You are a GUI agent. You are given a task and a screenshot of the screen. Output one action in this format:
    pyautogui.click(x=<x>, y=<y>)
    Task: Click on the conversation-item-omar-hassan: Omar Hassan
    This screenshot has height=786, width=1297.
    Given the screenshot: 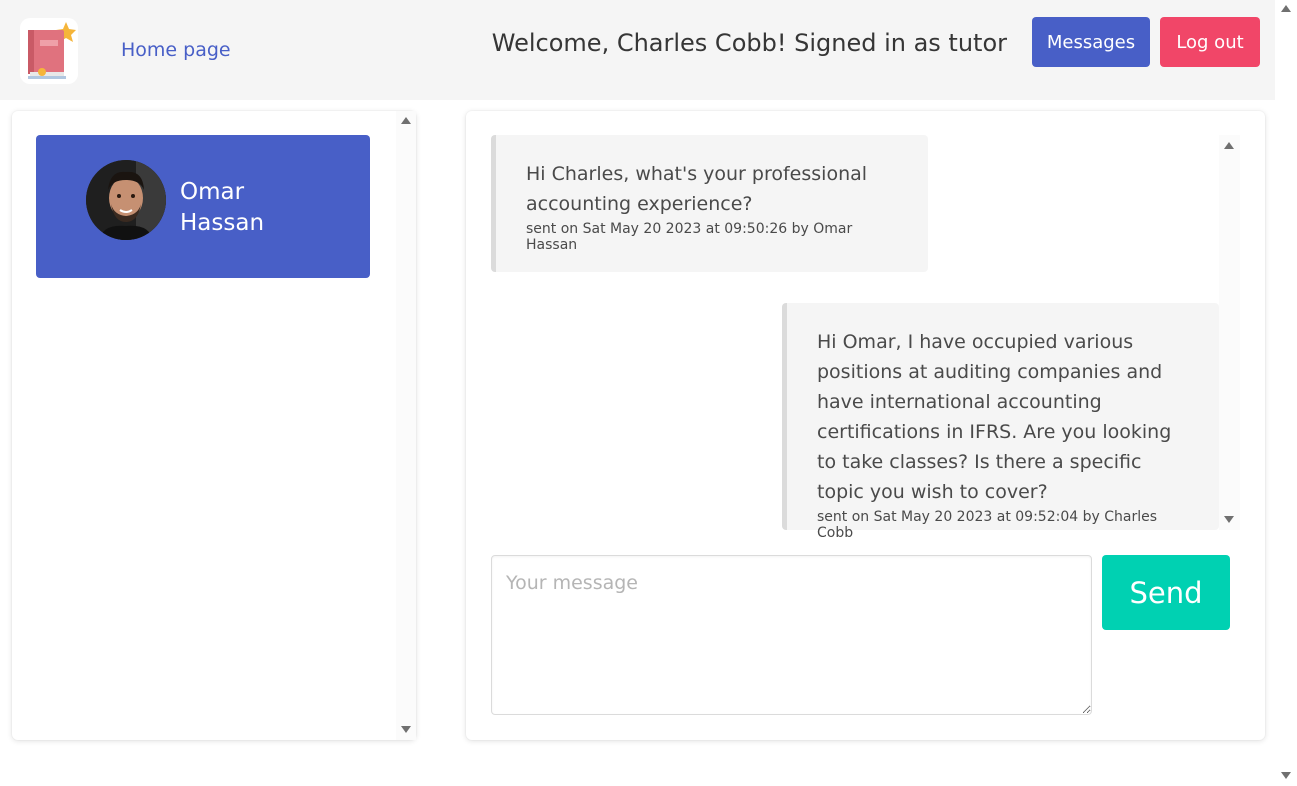 What is the action you would take?
    pyautogui.click(x=203, y=206)
    